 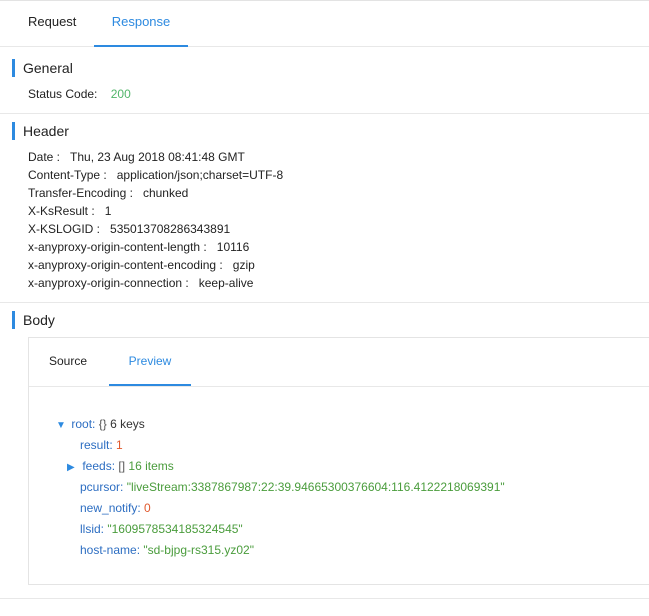 What do you see at coordinates (200, 175) in the screenshot?
I see `header-value: application/json;charset=UTF-8` at bounding box center [200, 175].